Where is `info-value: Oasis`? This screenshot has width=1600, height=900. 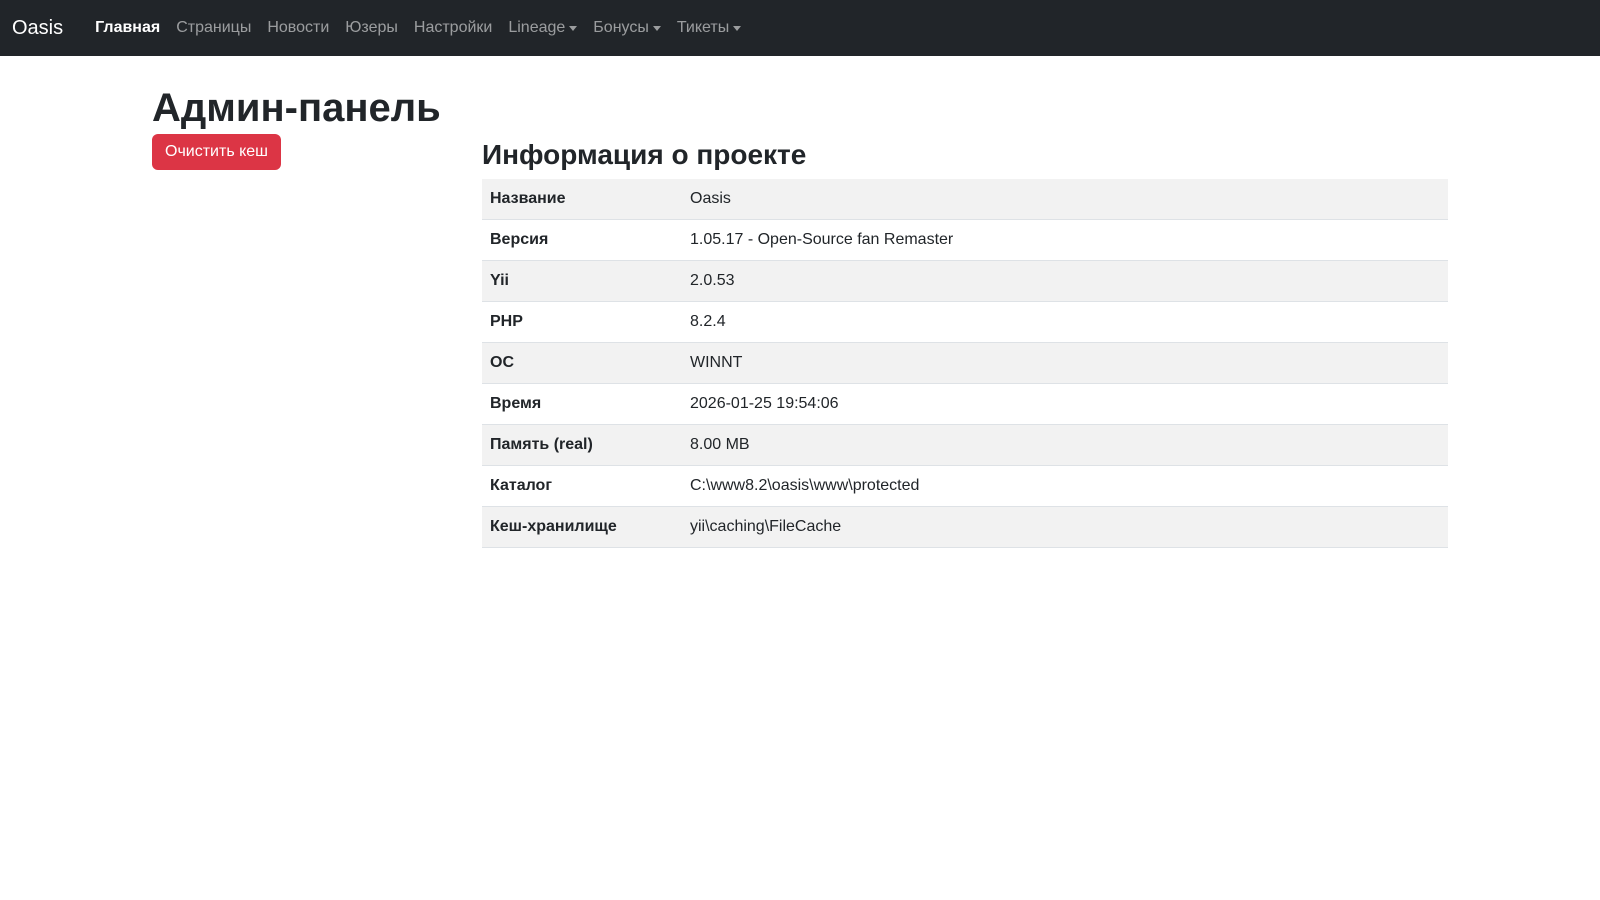
info-value: Oasis is located at coordinates (1065, 199).